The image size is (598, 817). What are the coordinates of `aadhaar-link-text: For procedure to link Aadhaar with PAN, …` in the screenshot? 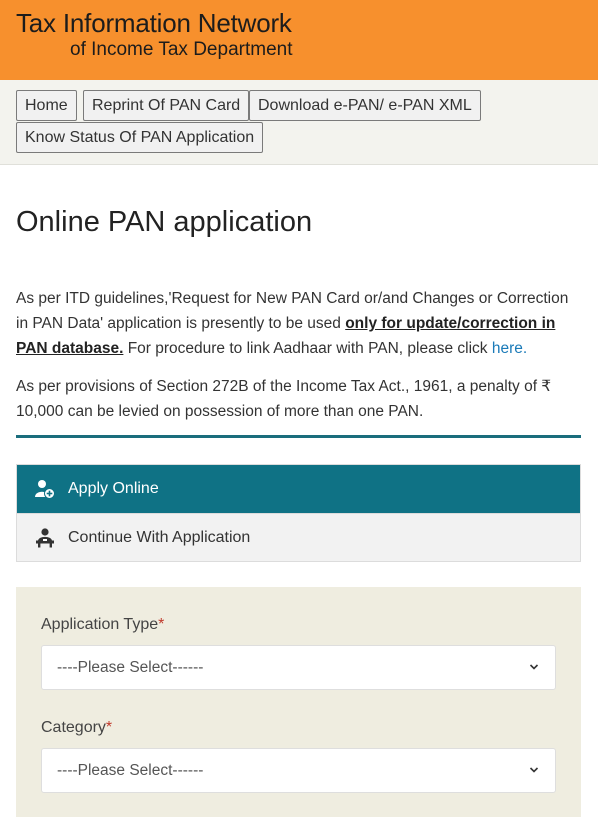 It's located at (307, 348).